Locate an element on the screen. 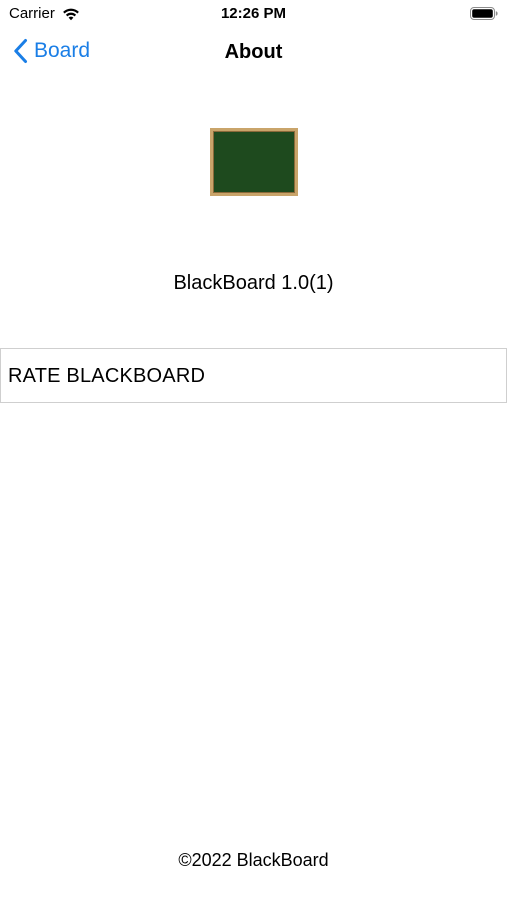 The image size is (507, 900). copyright-label: ©2022 BlackBoard is located at coordinates (253, 860).